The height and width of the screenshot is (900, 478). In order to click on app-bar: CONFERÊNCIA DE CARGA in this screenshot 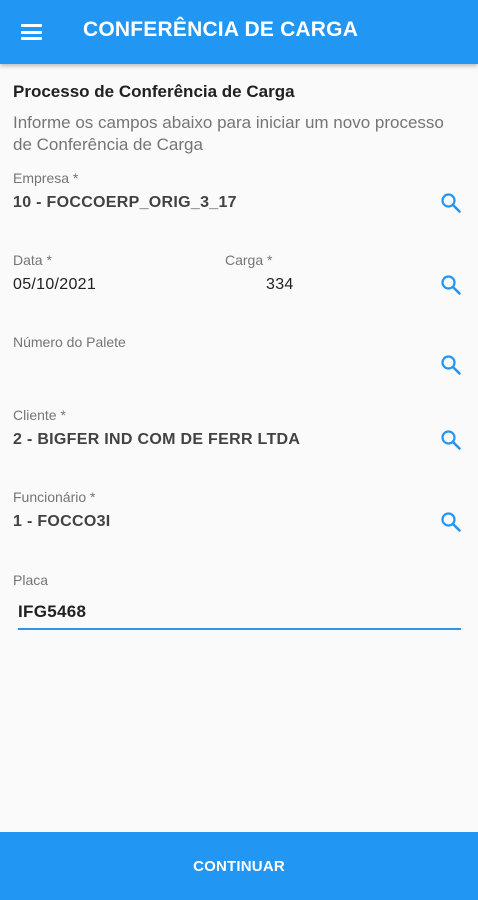, I will do `click(239, 32)`.